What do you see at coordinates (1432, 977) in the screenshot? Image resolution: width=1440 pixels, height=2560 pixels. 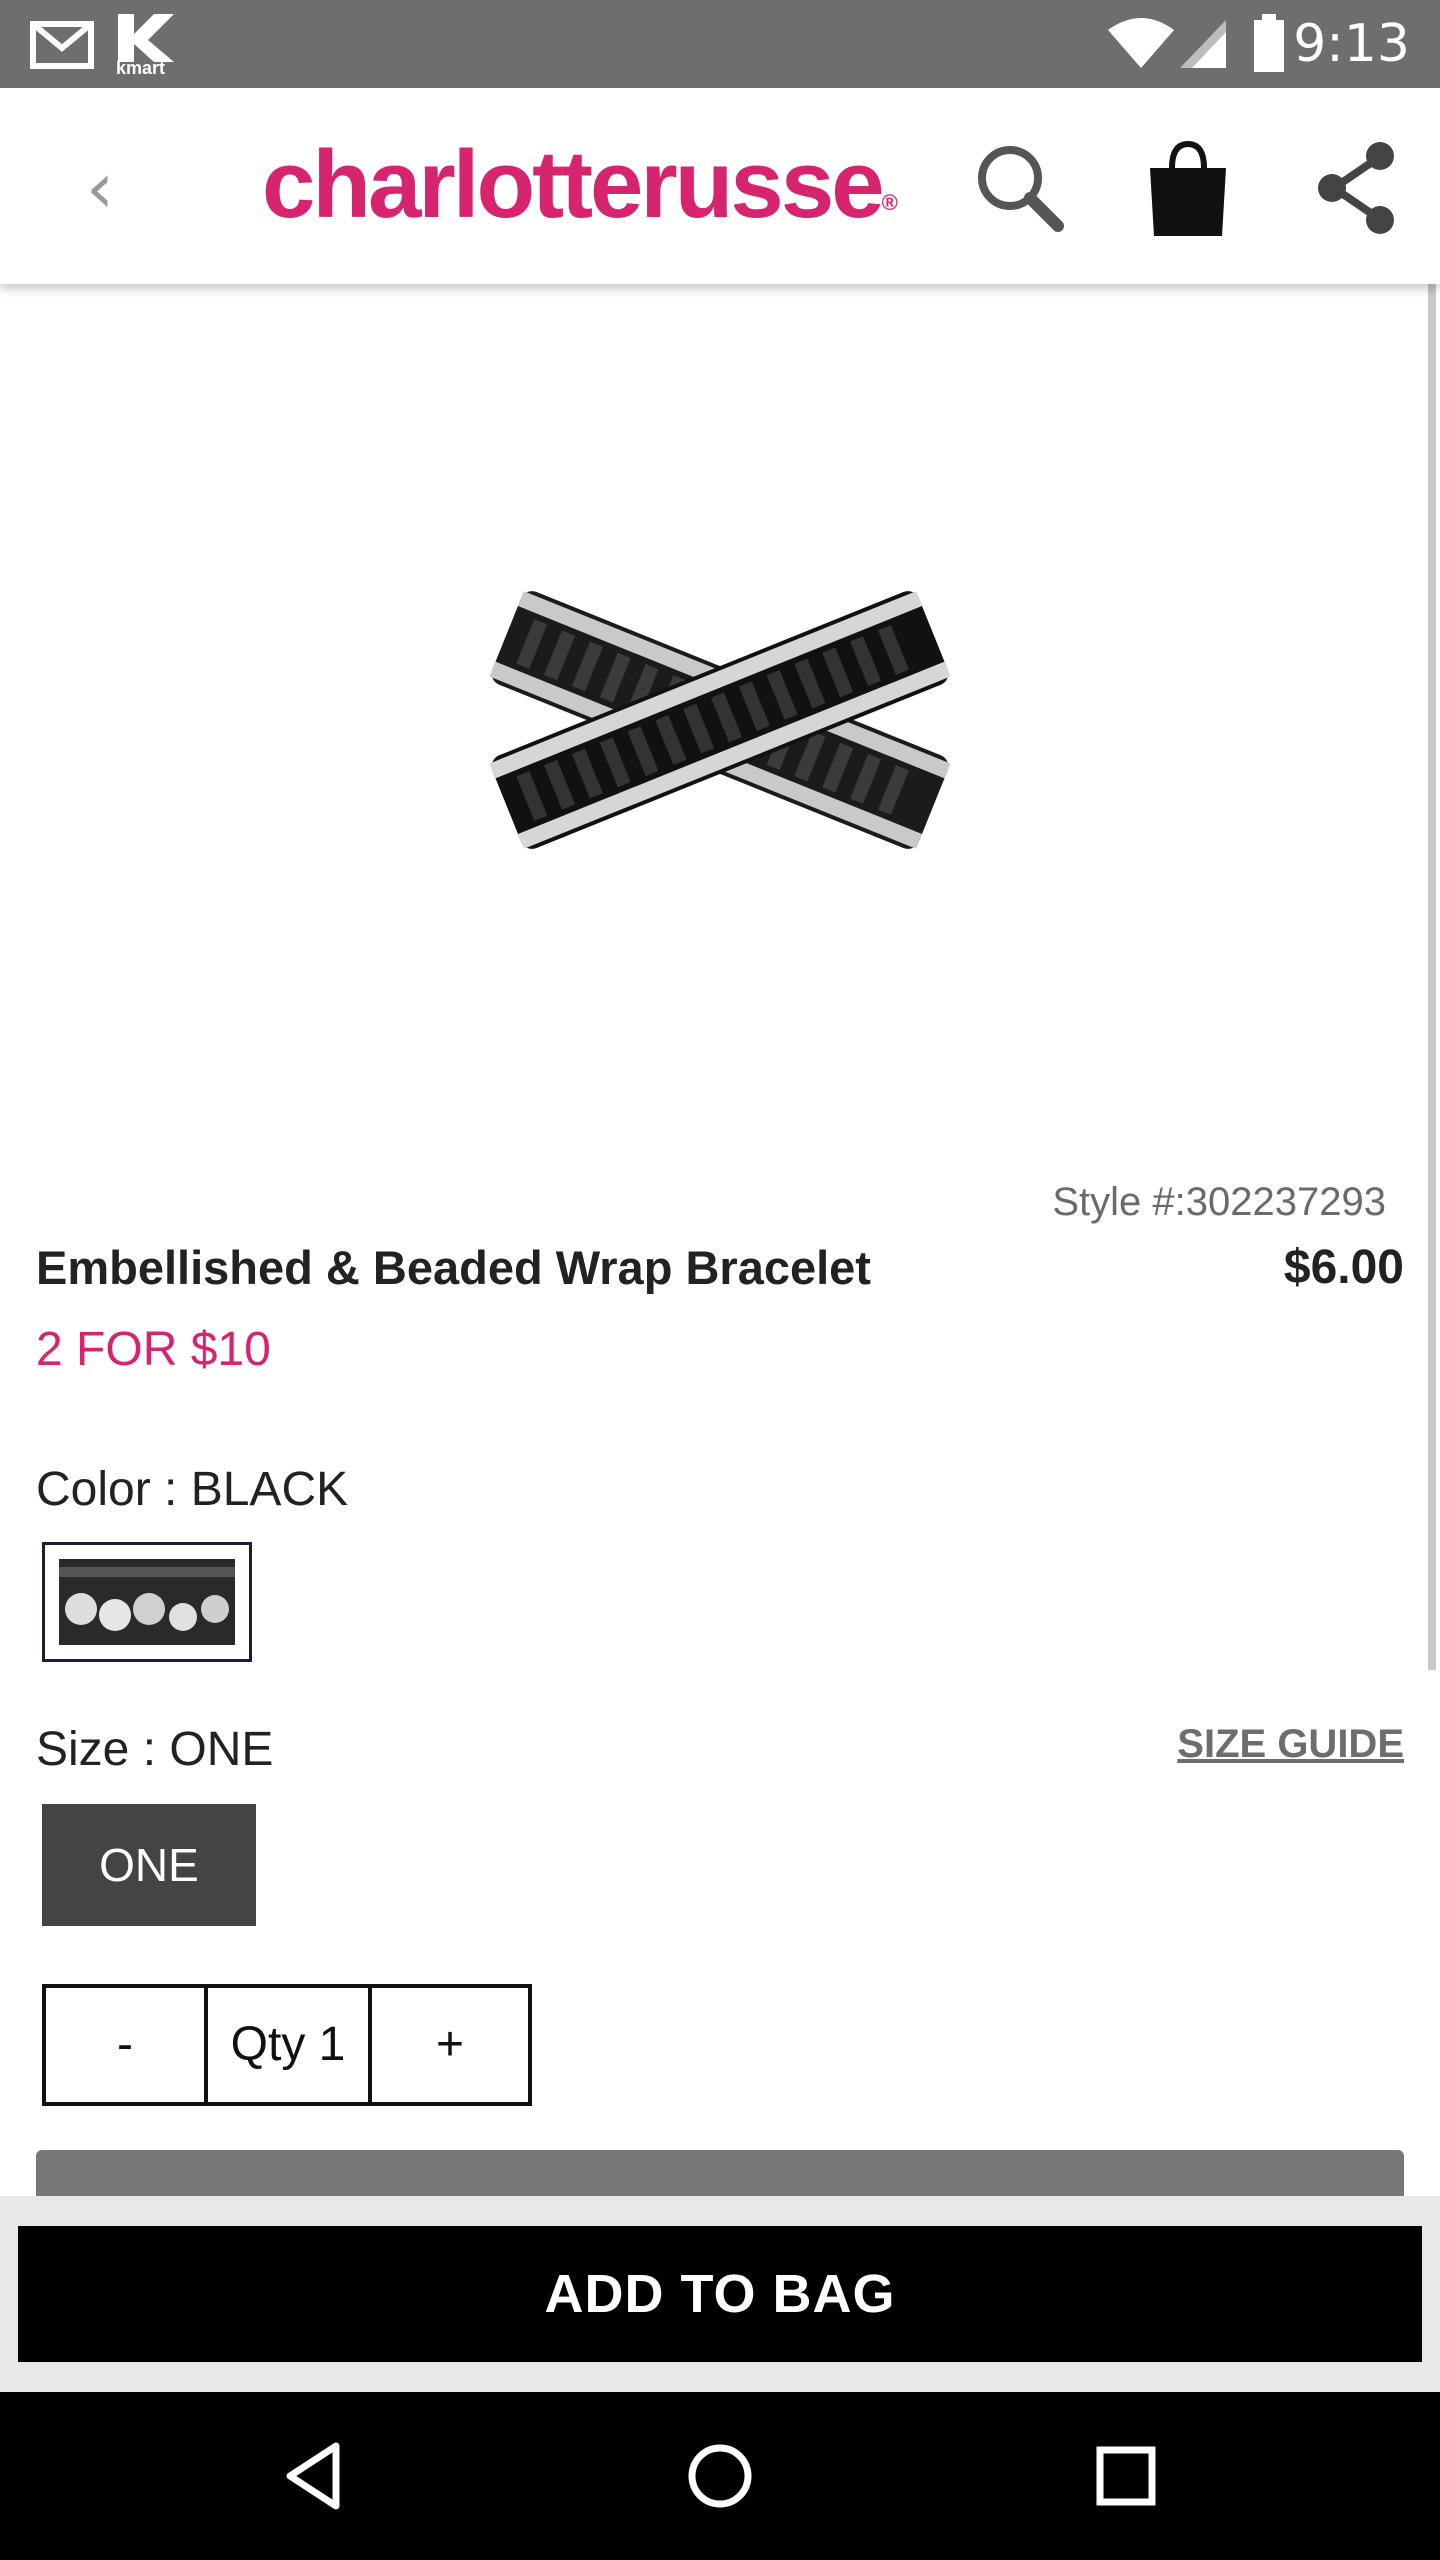 I see `scrollbar` at bounding box center [1432, 977].